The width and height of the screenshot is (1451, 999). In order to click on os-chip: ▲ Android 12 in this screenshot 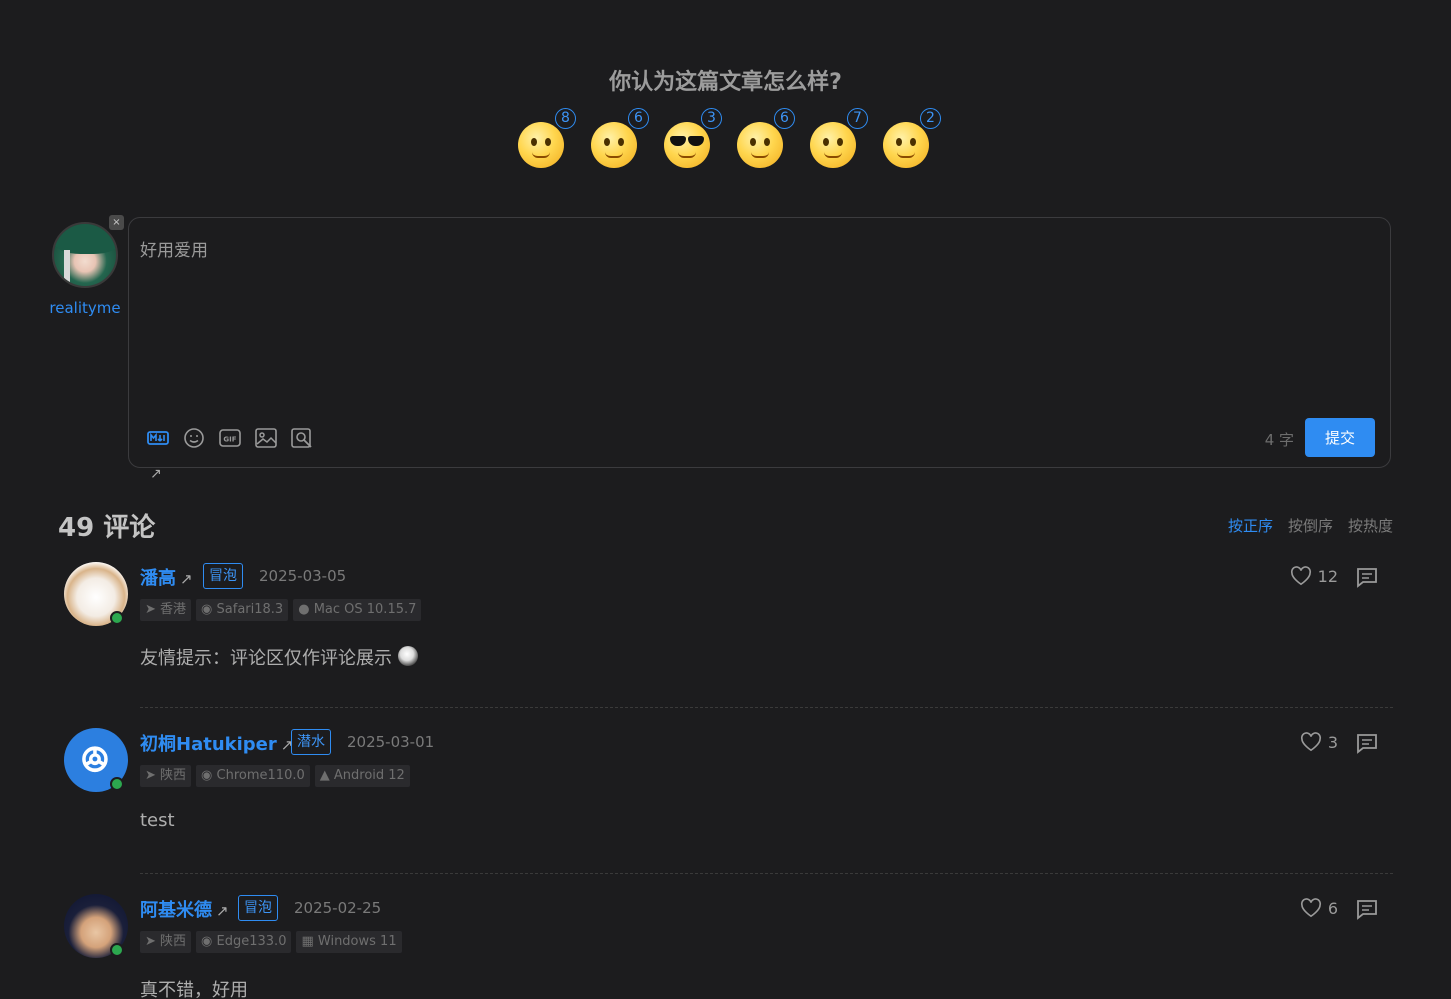, I will do `click(362, 776)`.